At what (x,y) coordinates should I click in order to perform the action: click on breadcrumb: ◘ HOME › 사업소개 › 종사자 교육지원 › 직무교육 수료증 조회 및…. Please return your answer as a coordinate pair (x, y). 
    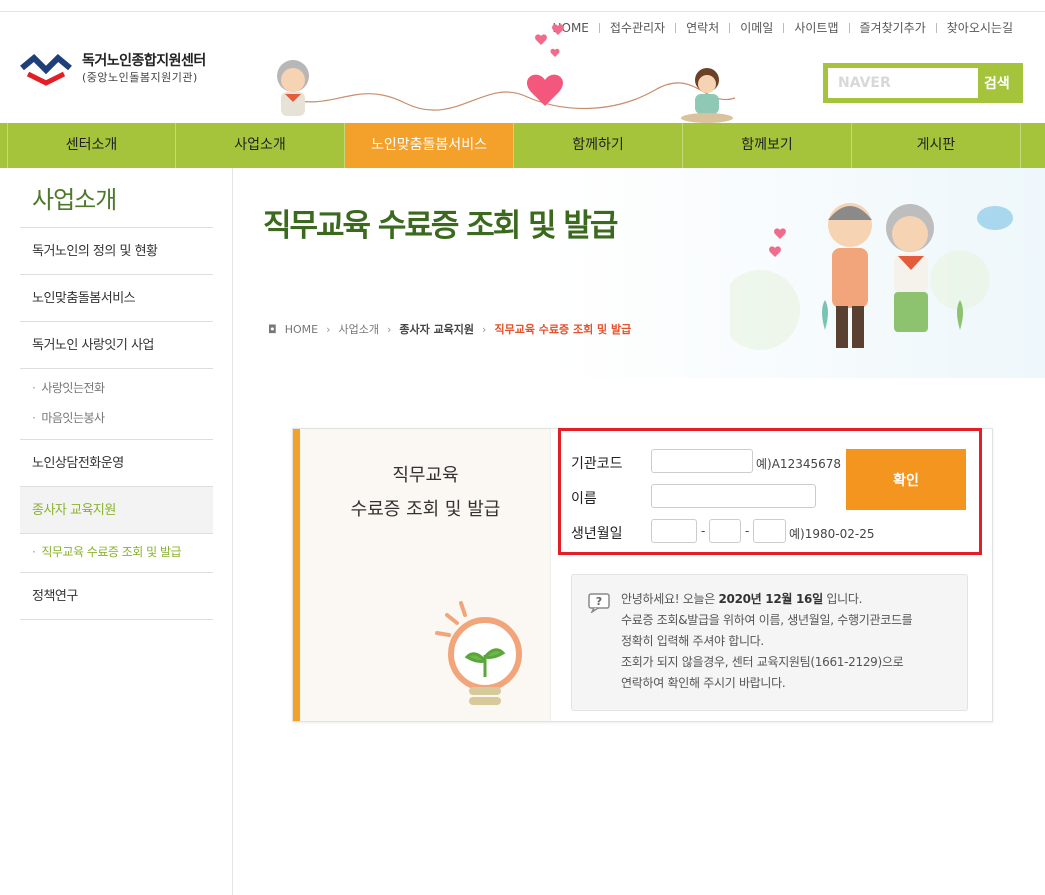
    Looking at the image, I should click on (453, 329).